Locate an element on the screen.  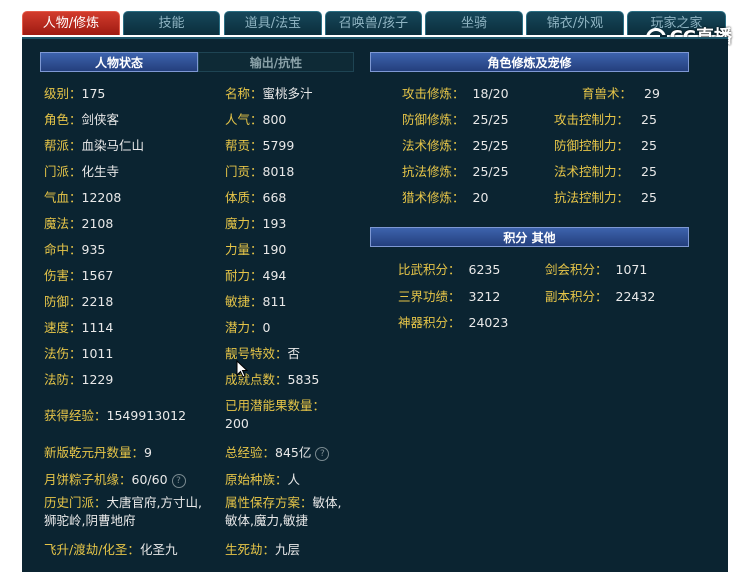
points-row: 比武积分： 6235 is located at coordinates (449, 269).